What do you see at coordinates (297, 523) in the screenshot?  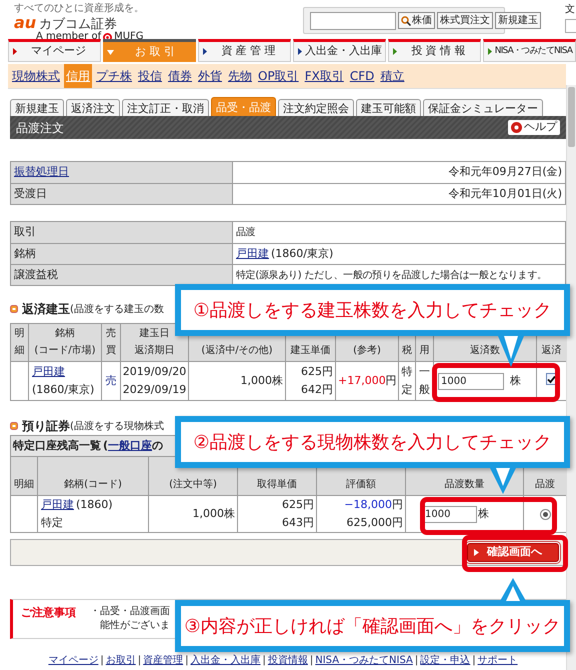 I see `table-text: 643円` at bounding box center [297, 523].